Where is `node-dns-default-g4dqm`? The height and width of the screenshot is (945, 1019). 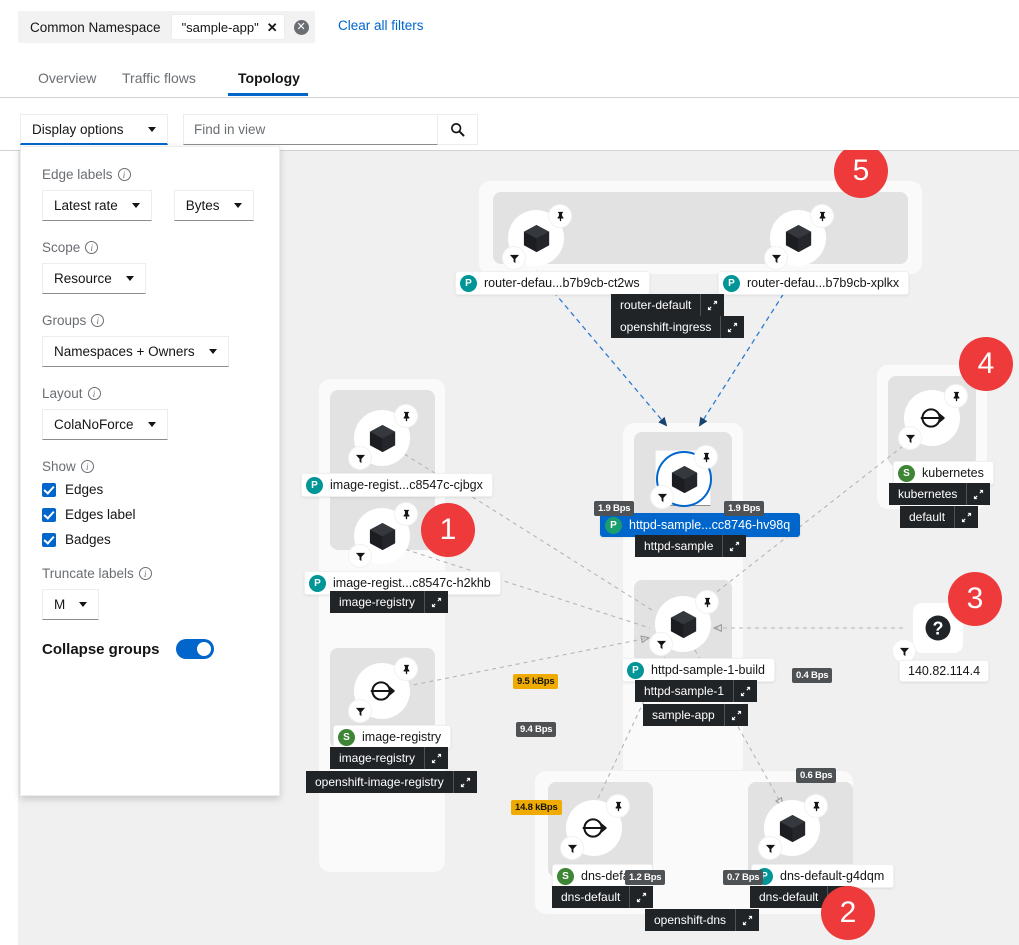 node-dns-default-g4dqm is located at coordinates (793, 827).